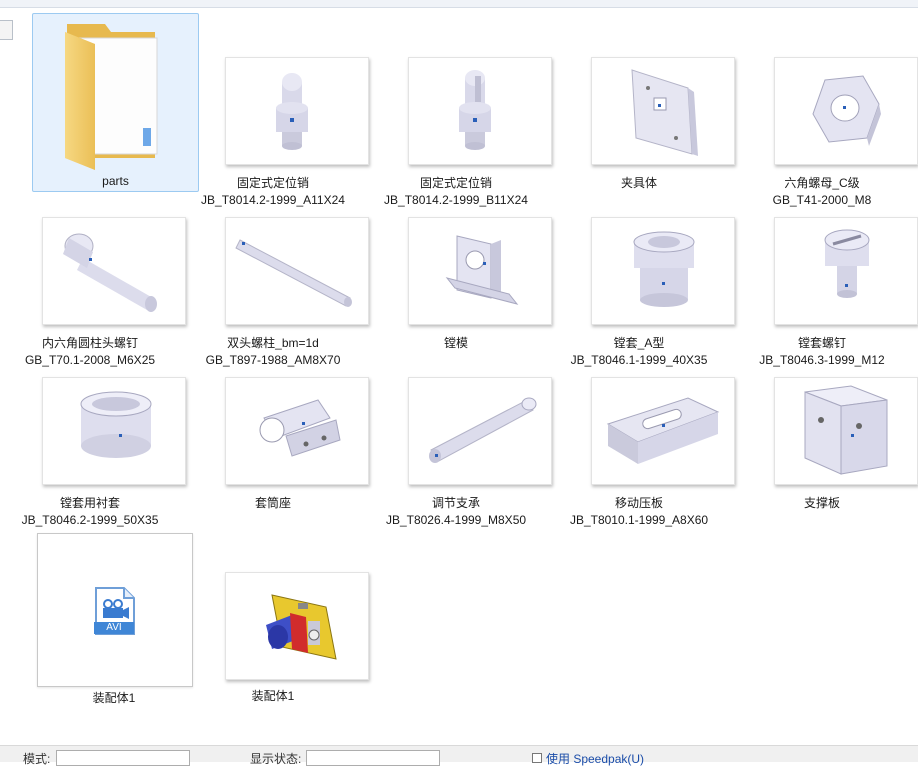 Image resolution: width=918 pixels, height=767 pixels. I want to click on liner-bushing-icon, so click(114, 431).